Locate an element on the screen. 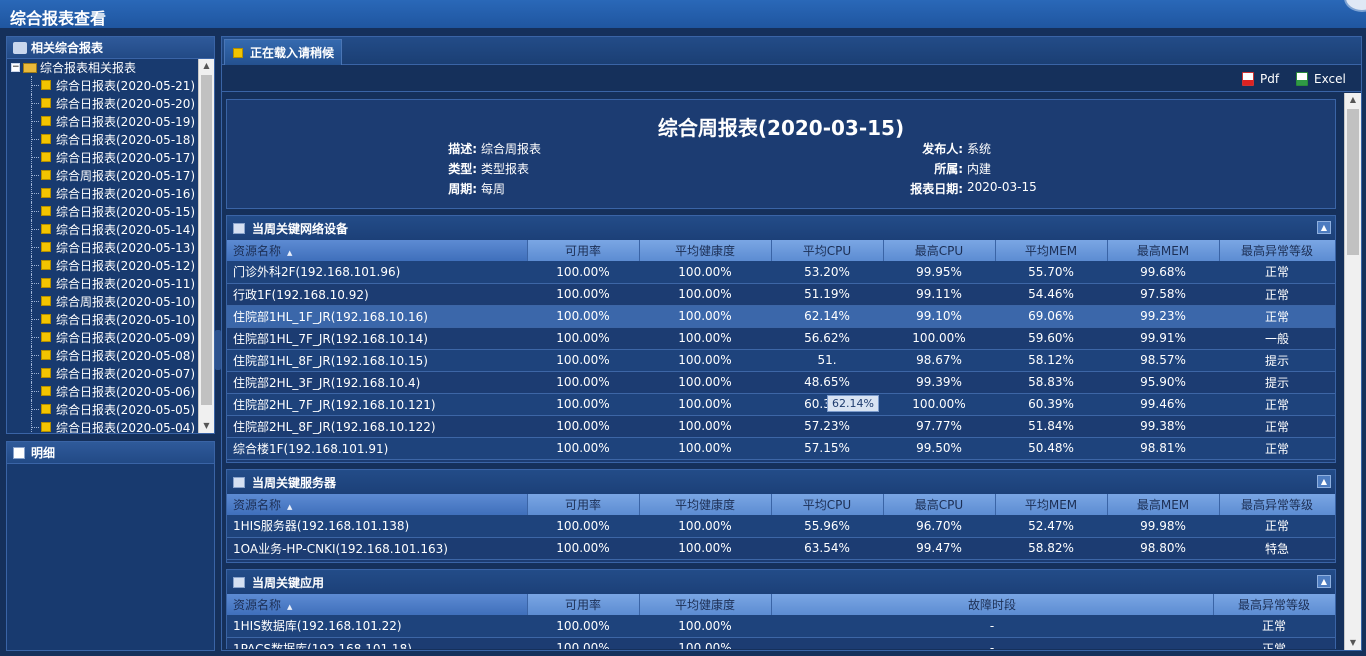  table-cell: 特急 is located at coordinates (1277, 548).